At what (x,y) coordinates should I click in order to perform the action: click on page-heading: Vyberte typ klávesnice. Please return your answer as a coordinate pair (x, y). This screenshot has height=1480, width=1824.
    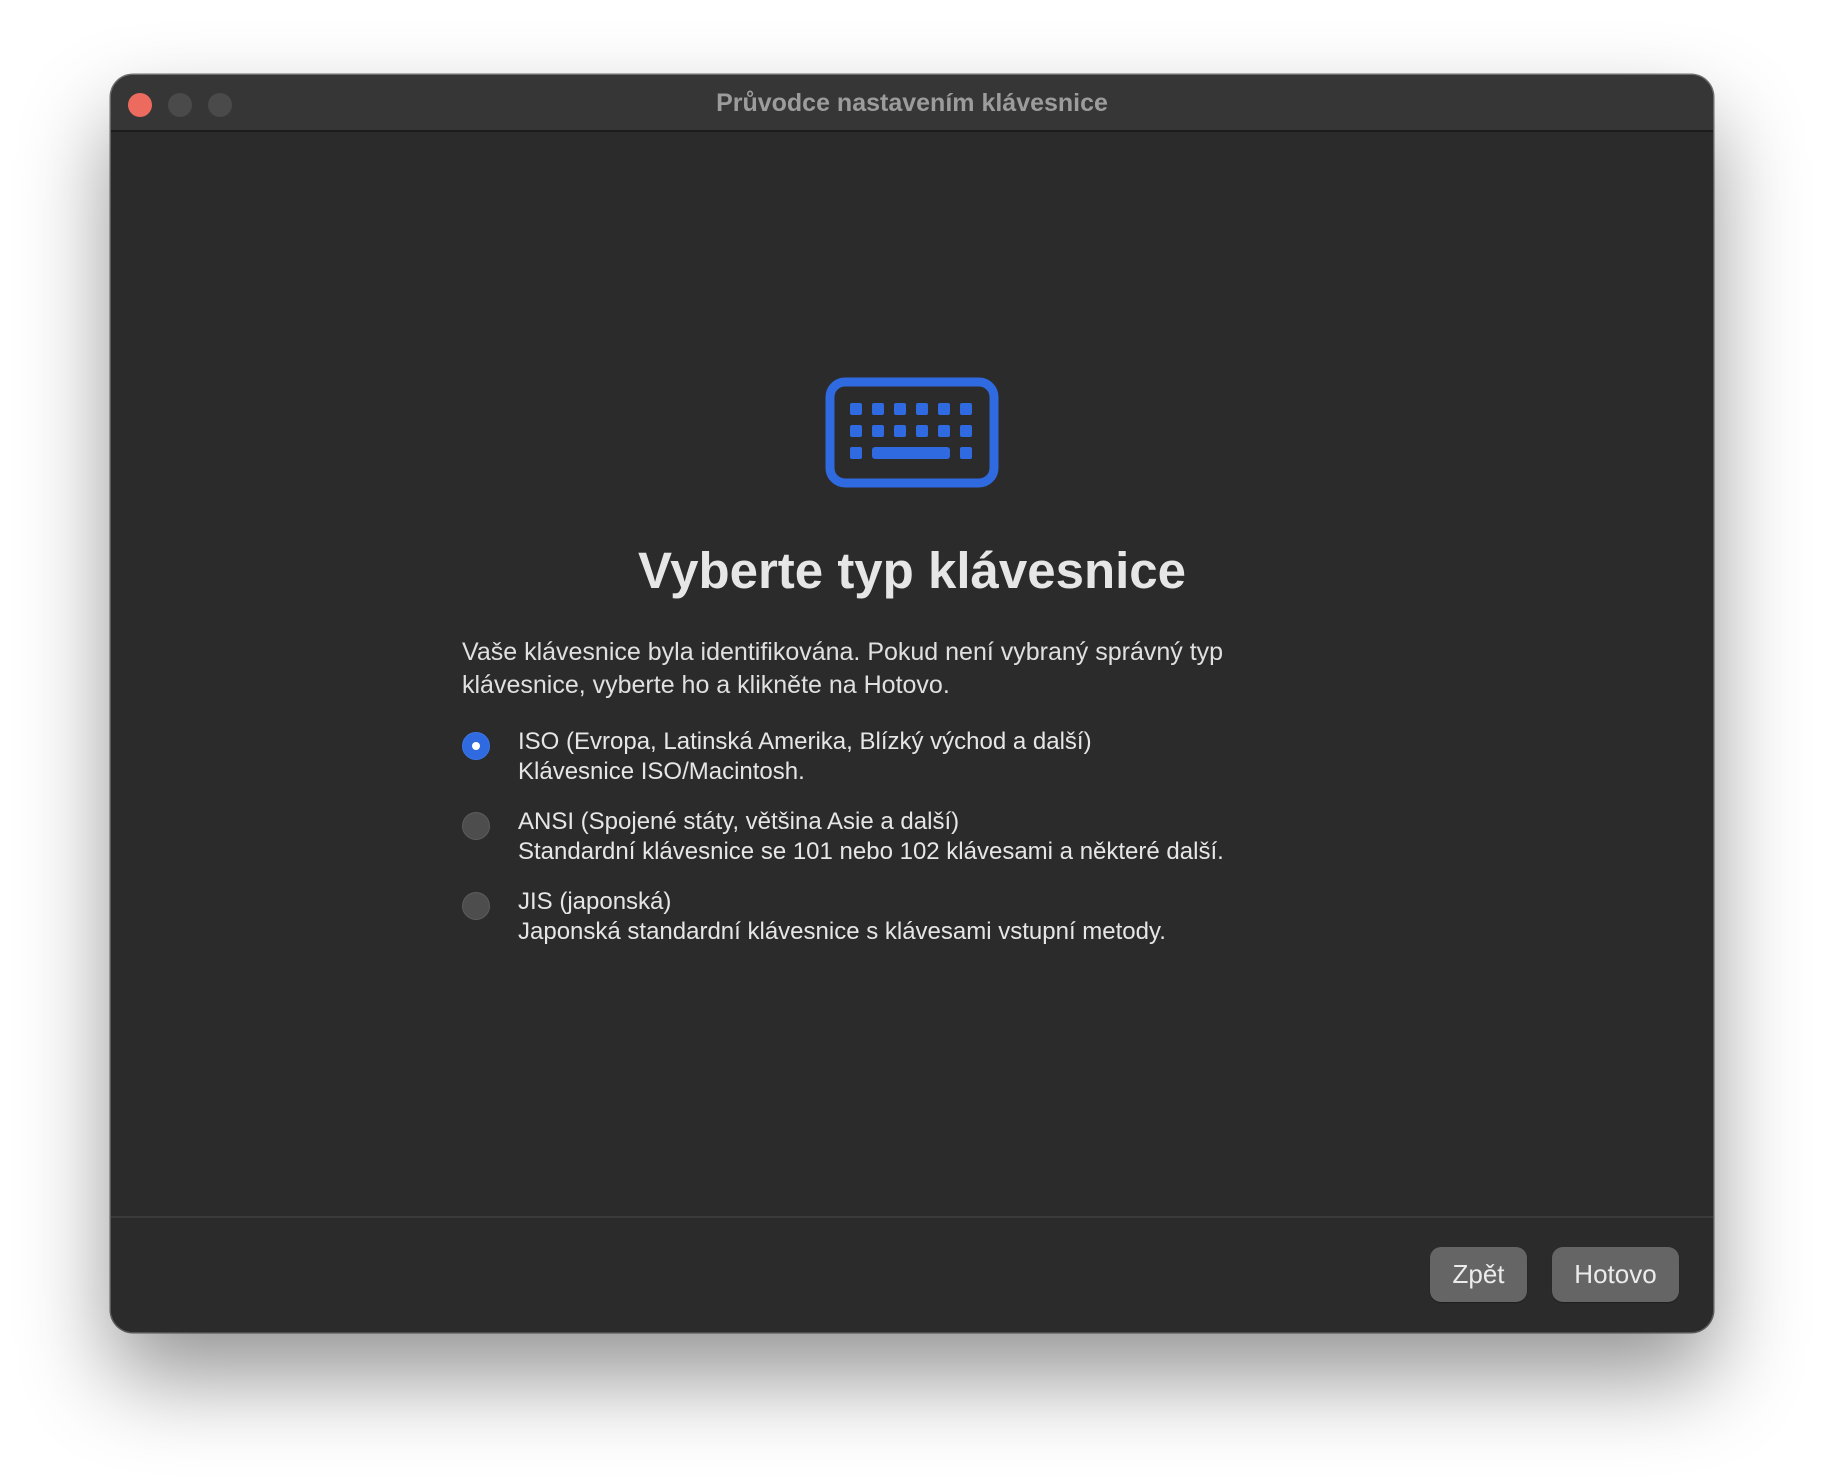
    Looking at the image, I should click on (912, 570).